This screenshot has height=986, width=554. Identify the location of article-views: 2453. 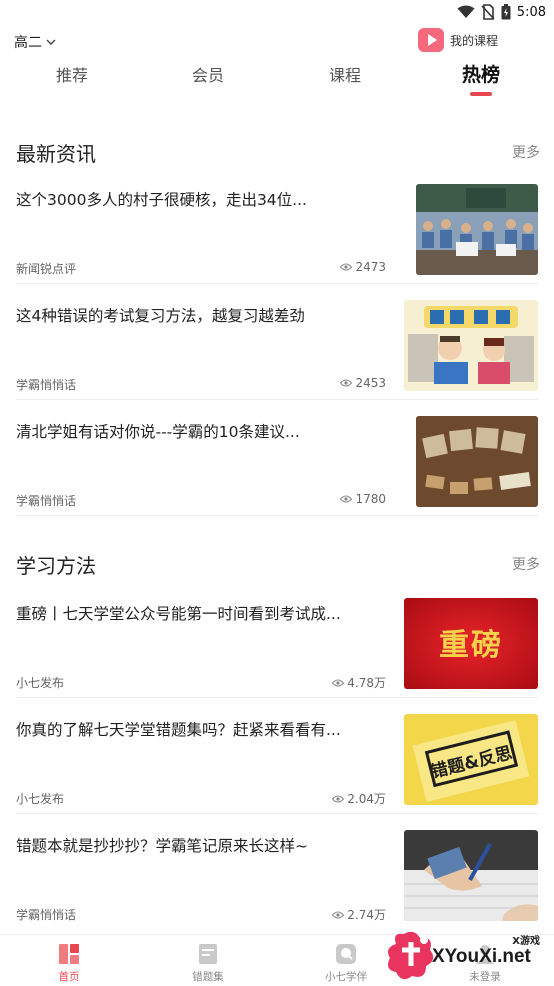
(363, 383).